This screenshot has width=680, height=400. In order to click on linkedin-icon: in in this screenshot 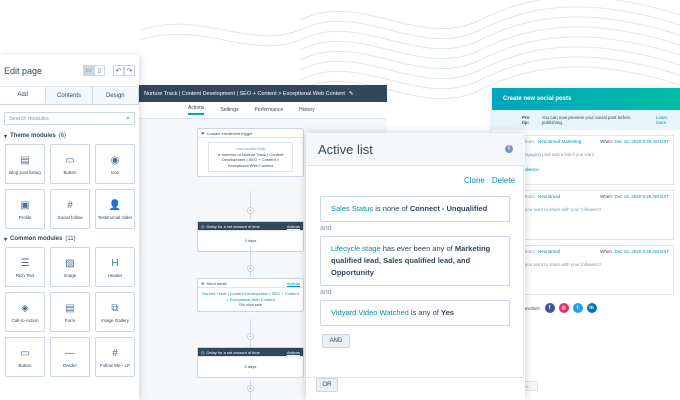, I will do `click(591, 308)`.